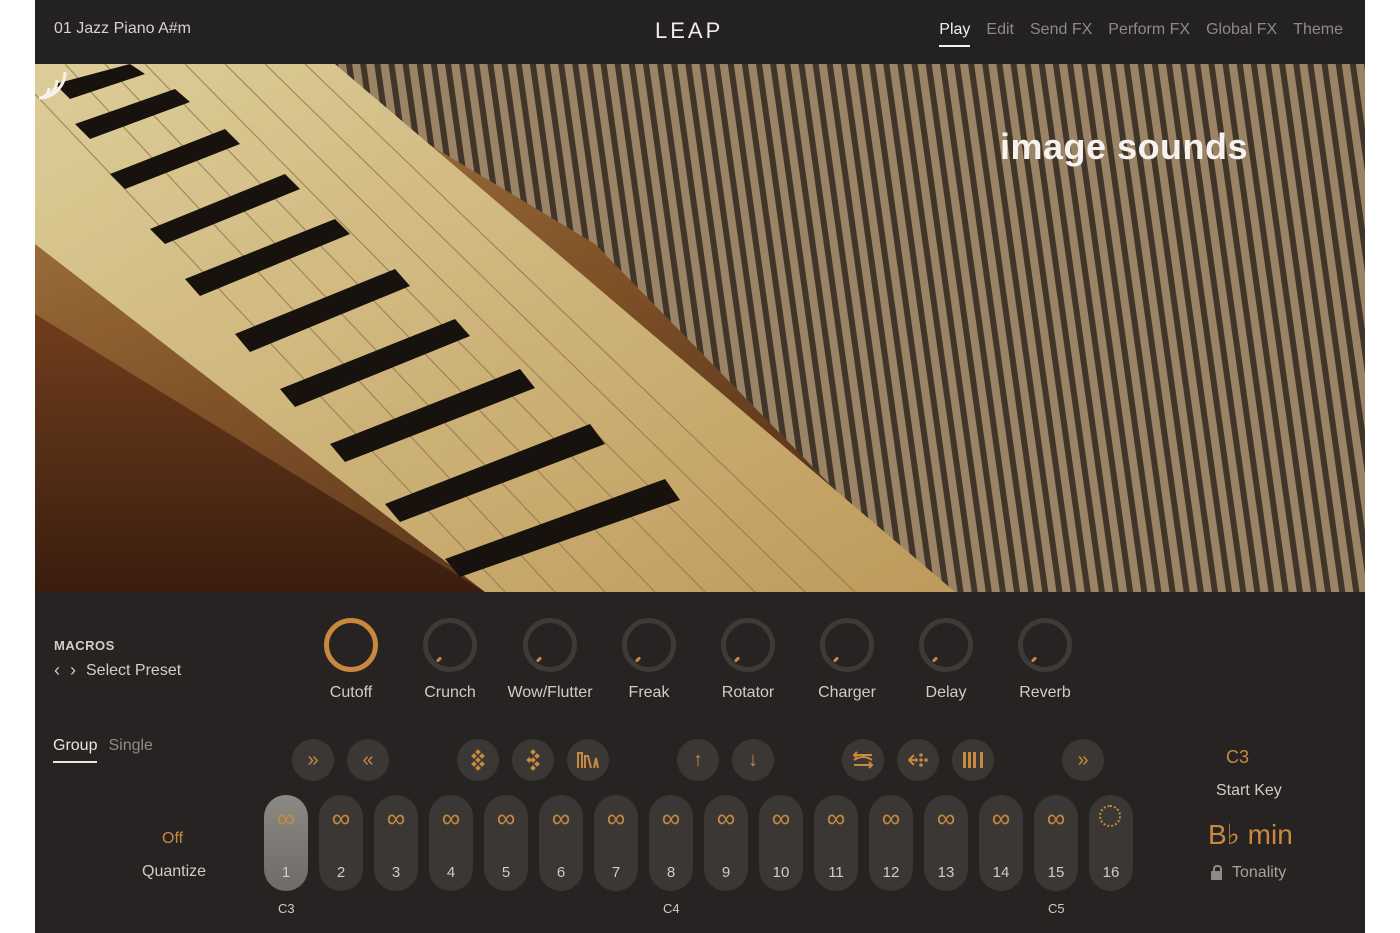 The image size is (1400, 933). I want to click on knob-crunch: Crunch, so click(450, 660).